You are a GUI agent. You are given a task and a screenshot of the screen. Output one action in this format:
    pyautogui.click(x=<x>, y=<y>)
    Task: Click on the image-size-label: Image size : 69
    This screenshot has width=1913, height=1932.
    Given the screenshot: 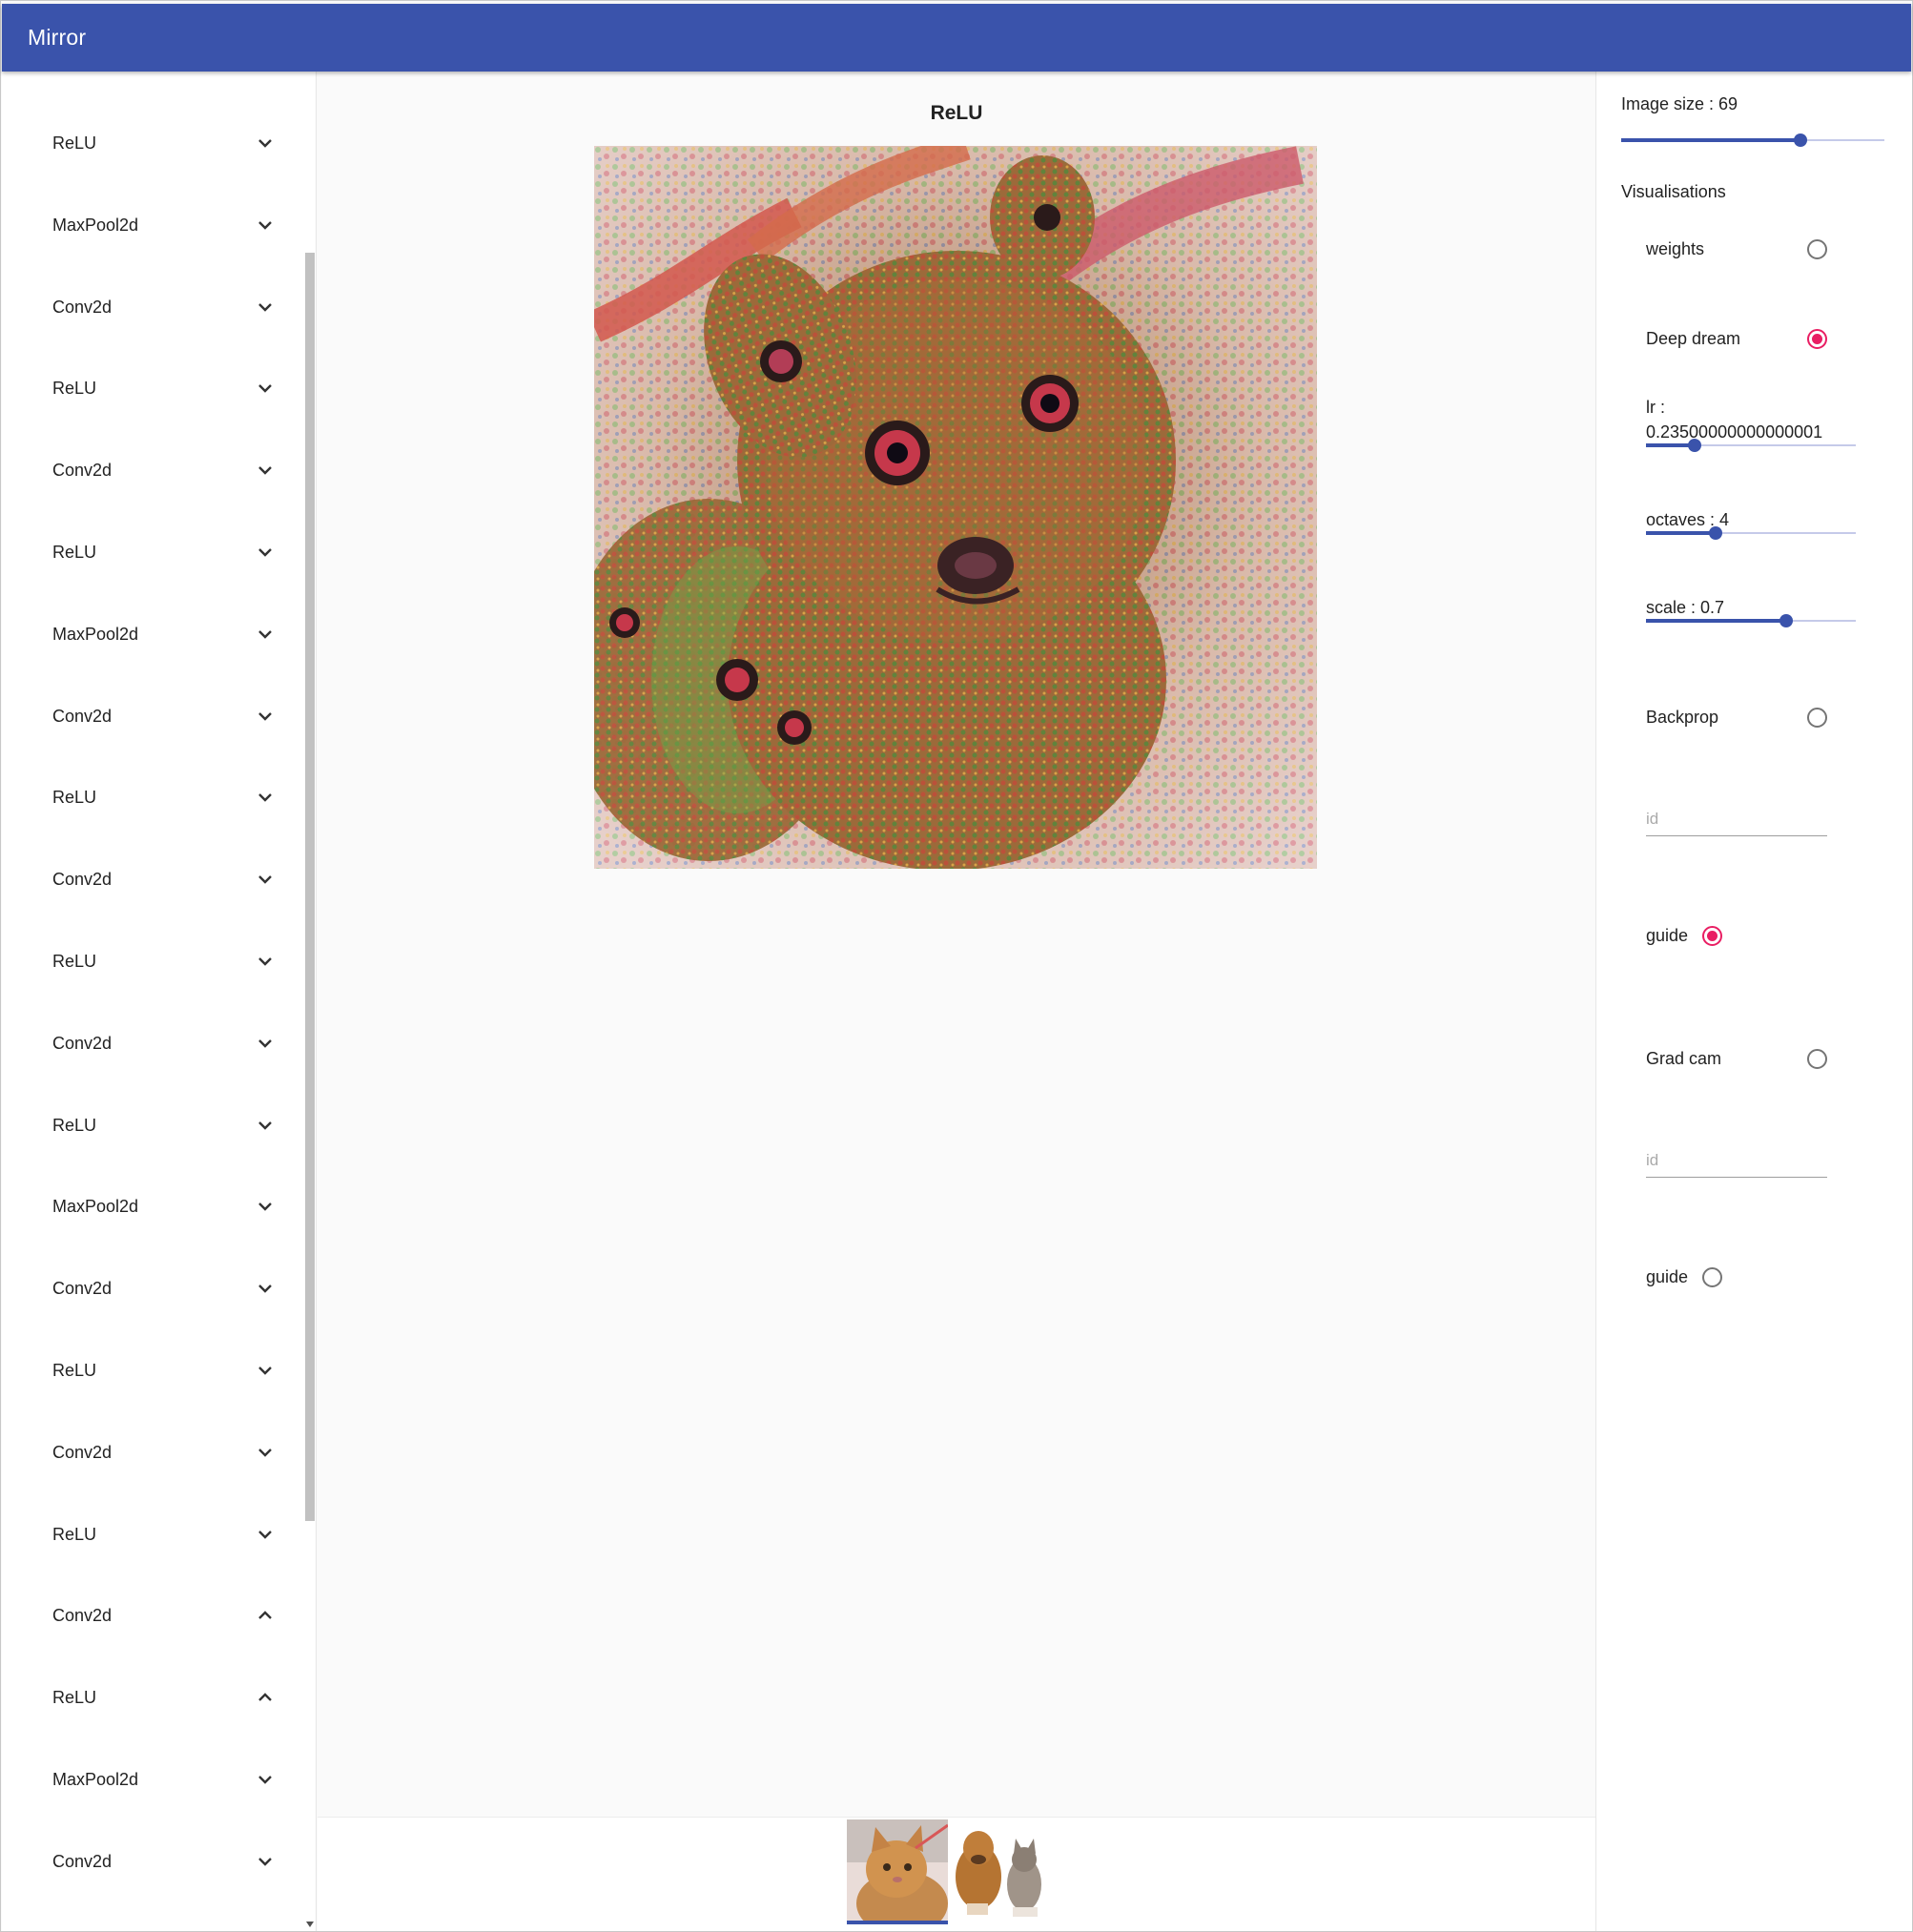 What is the action you would take?
    pyautogui.click(x=1679, y=103)
    